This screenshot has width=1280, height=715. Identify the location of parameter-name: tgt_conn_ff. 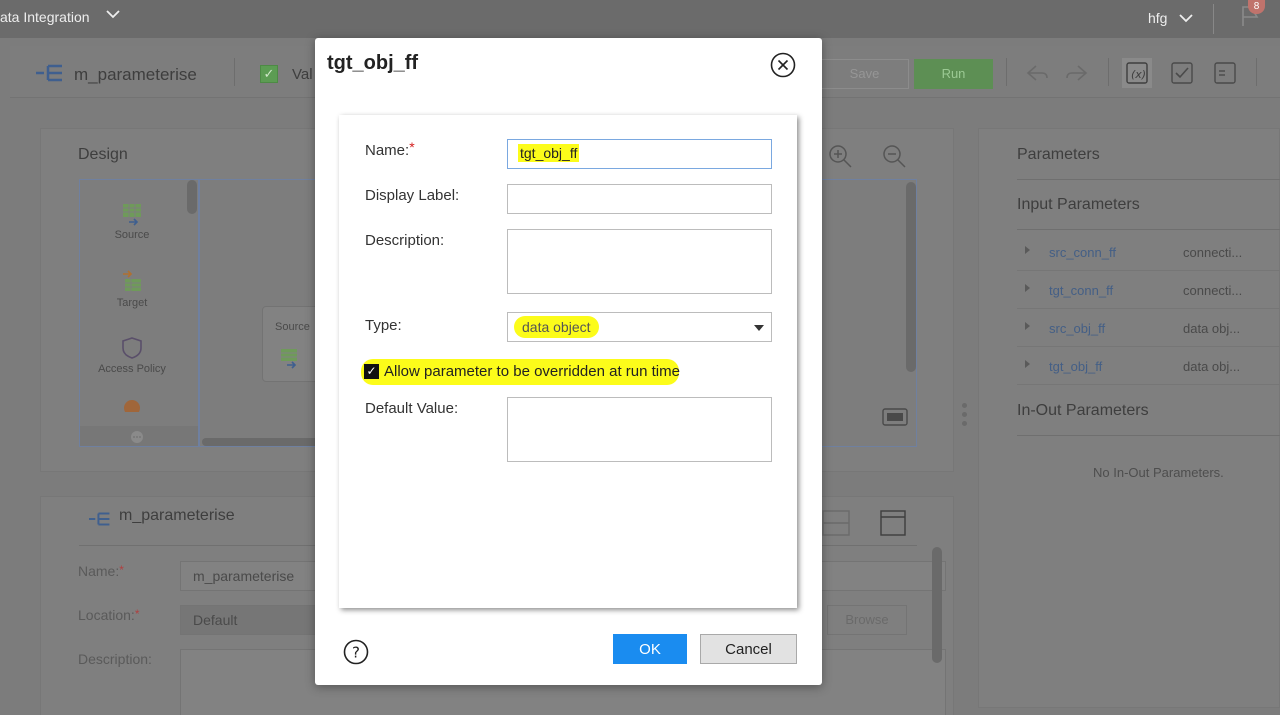
(1081, 290).